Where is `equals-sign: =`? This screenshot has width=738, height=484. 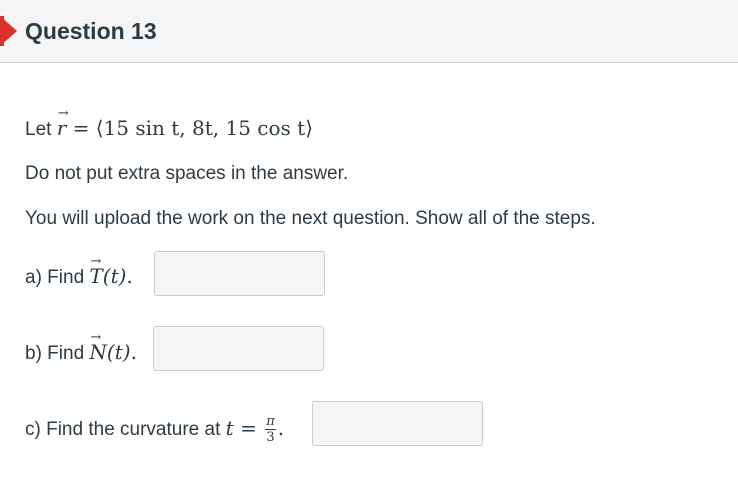 equals-sign: = is located at coordinates (81, 128).